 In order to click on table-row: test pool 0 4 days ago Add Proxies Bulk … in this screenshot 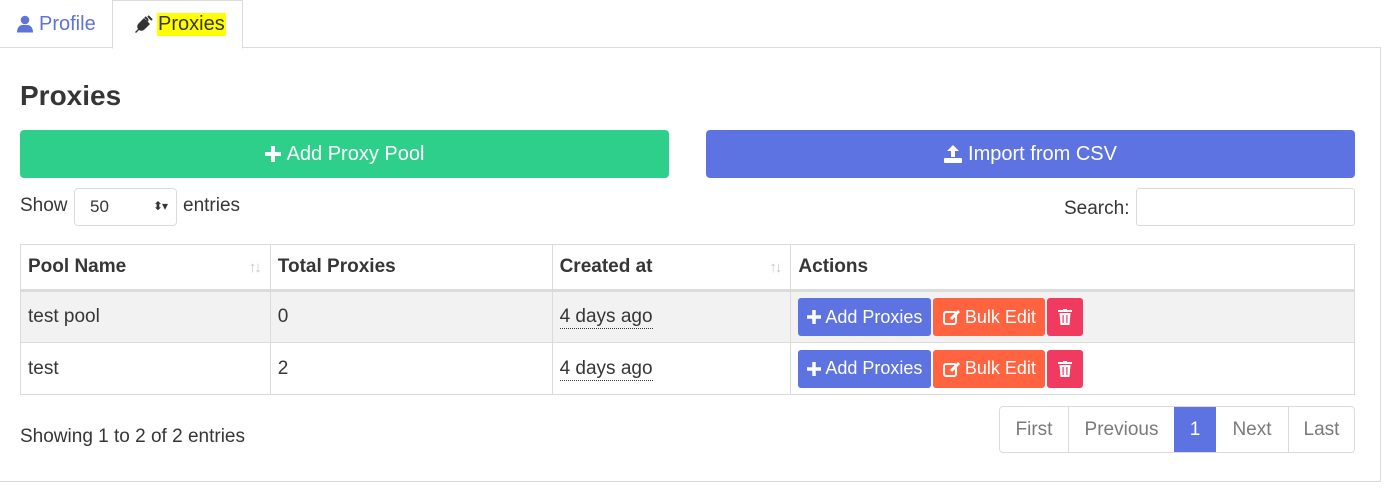, I will do `click(687, 316)`.